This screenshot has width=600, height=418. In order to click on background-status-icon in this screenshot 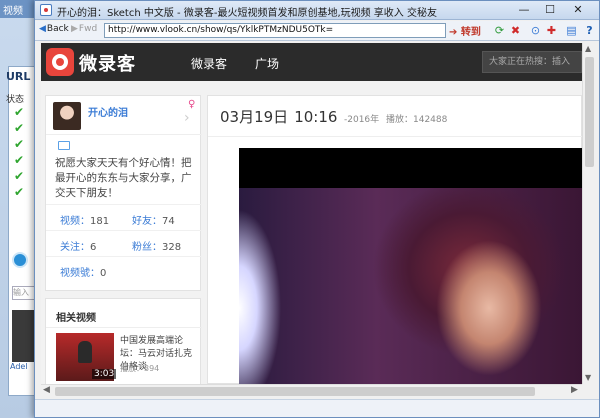, I will do `click(20, 260)`.